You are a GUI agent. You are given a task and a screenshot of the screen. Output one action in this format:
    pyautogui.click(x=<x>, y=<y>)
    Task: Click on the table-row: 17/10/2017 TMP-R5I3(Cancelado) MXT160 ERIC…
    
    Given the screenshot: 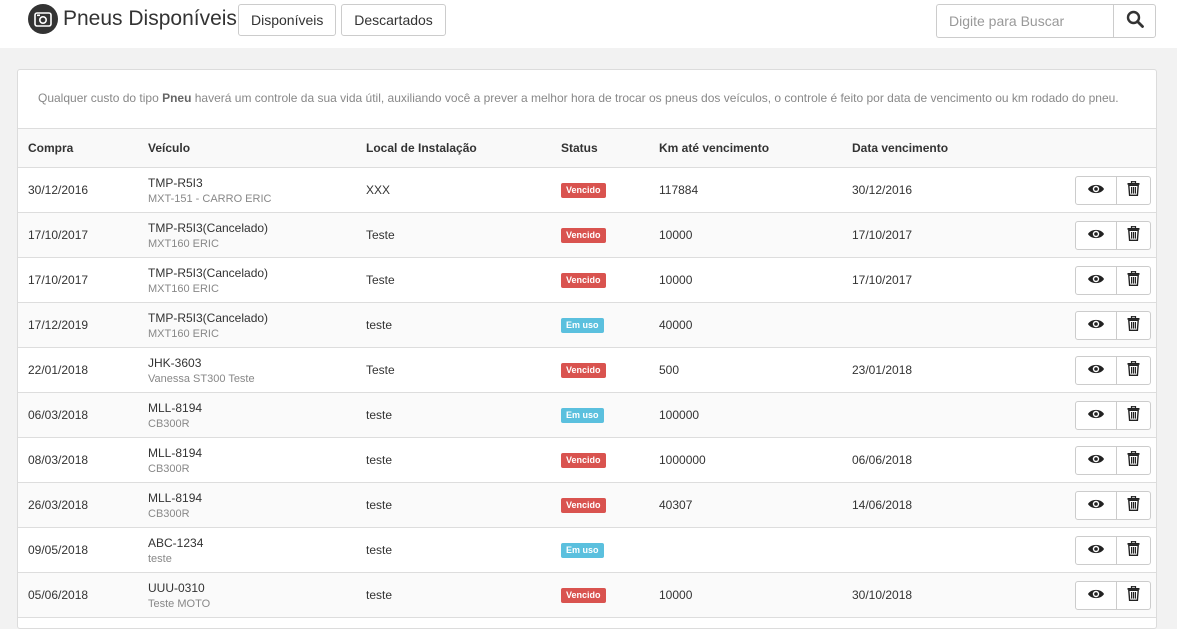 What is the action you would take?
    pyautogui.click(x=587, y=235)
    